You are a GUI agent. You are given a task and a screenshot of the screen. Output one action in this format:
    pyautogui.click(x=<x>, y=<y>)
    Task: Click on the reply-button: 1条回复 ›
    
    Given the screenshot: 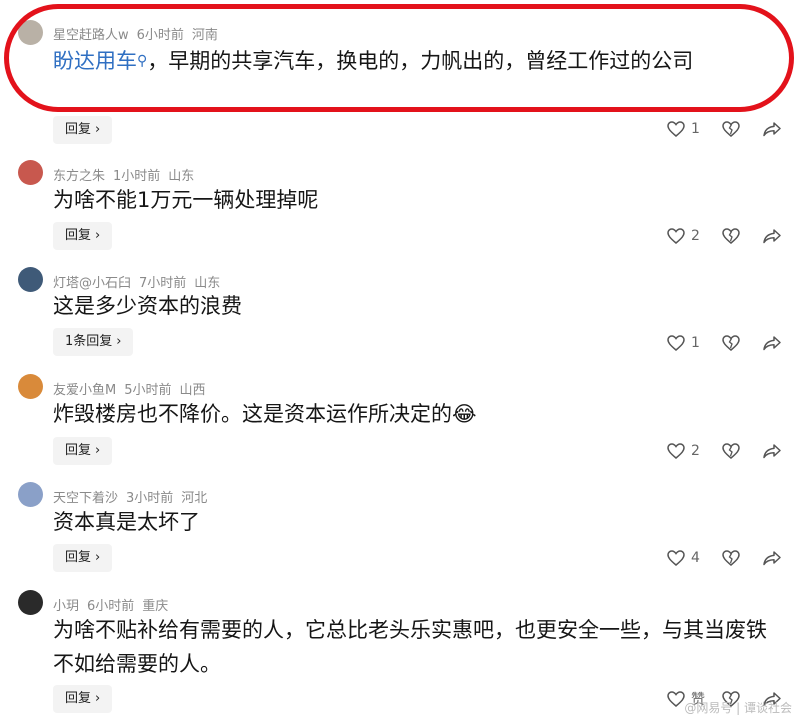 What is the action you would take?
    pyautogui.click(x=93, y=342)
    